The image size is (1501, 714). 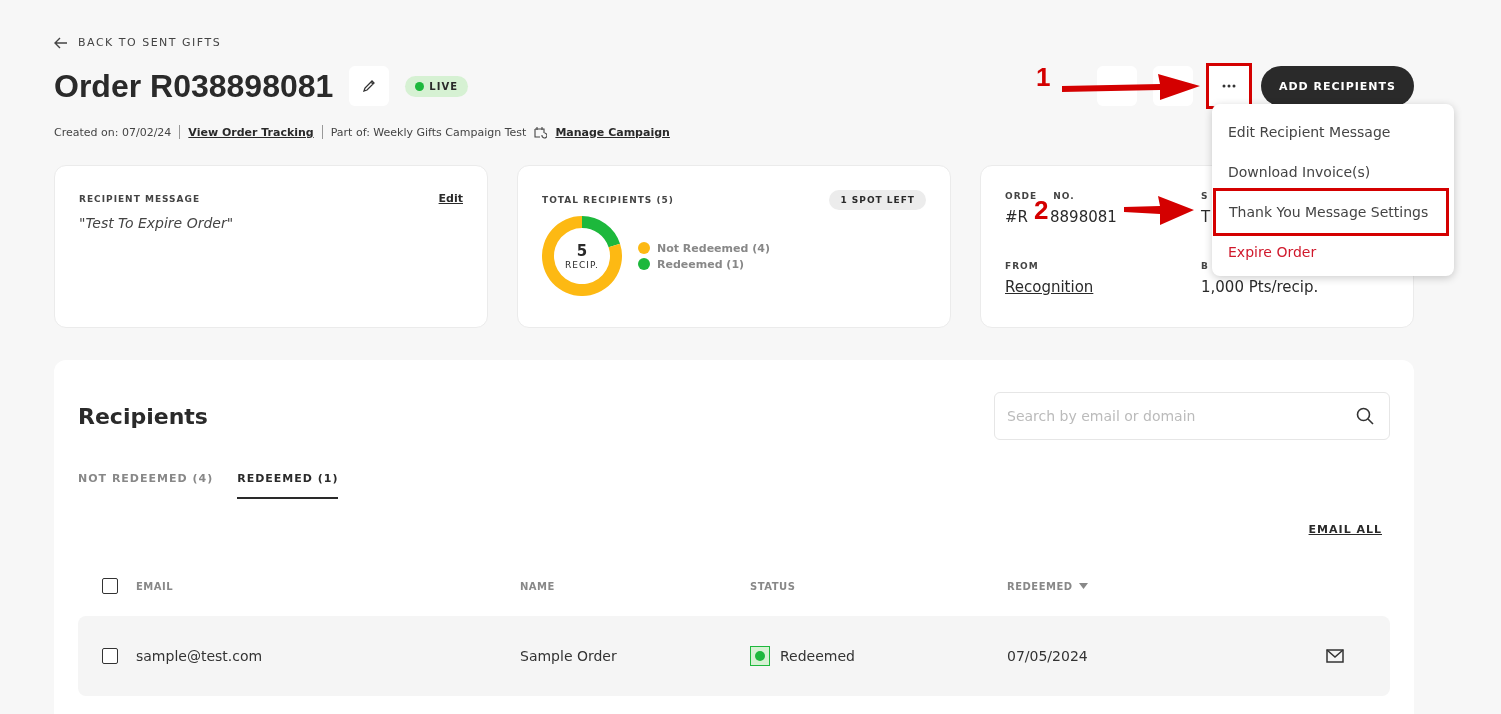 What do you see at coordinates (113, 132) in the screenshot?
I see `created-date: Created on: 07/02/24` at bounding box center [113, 132].